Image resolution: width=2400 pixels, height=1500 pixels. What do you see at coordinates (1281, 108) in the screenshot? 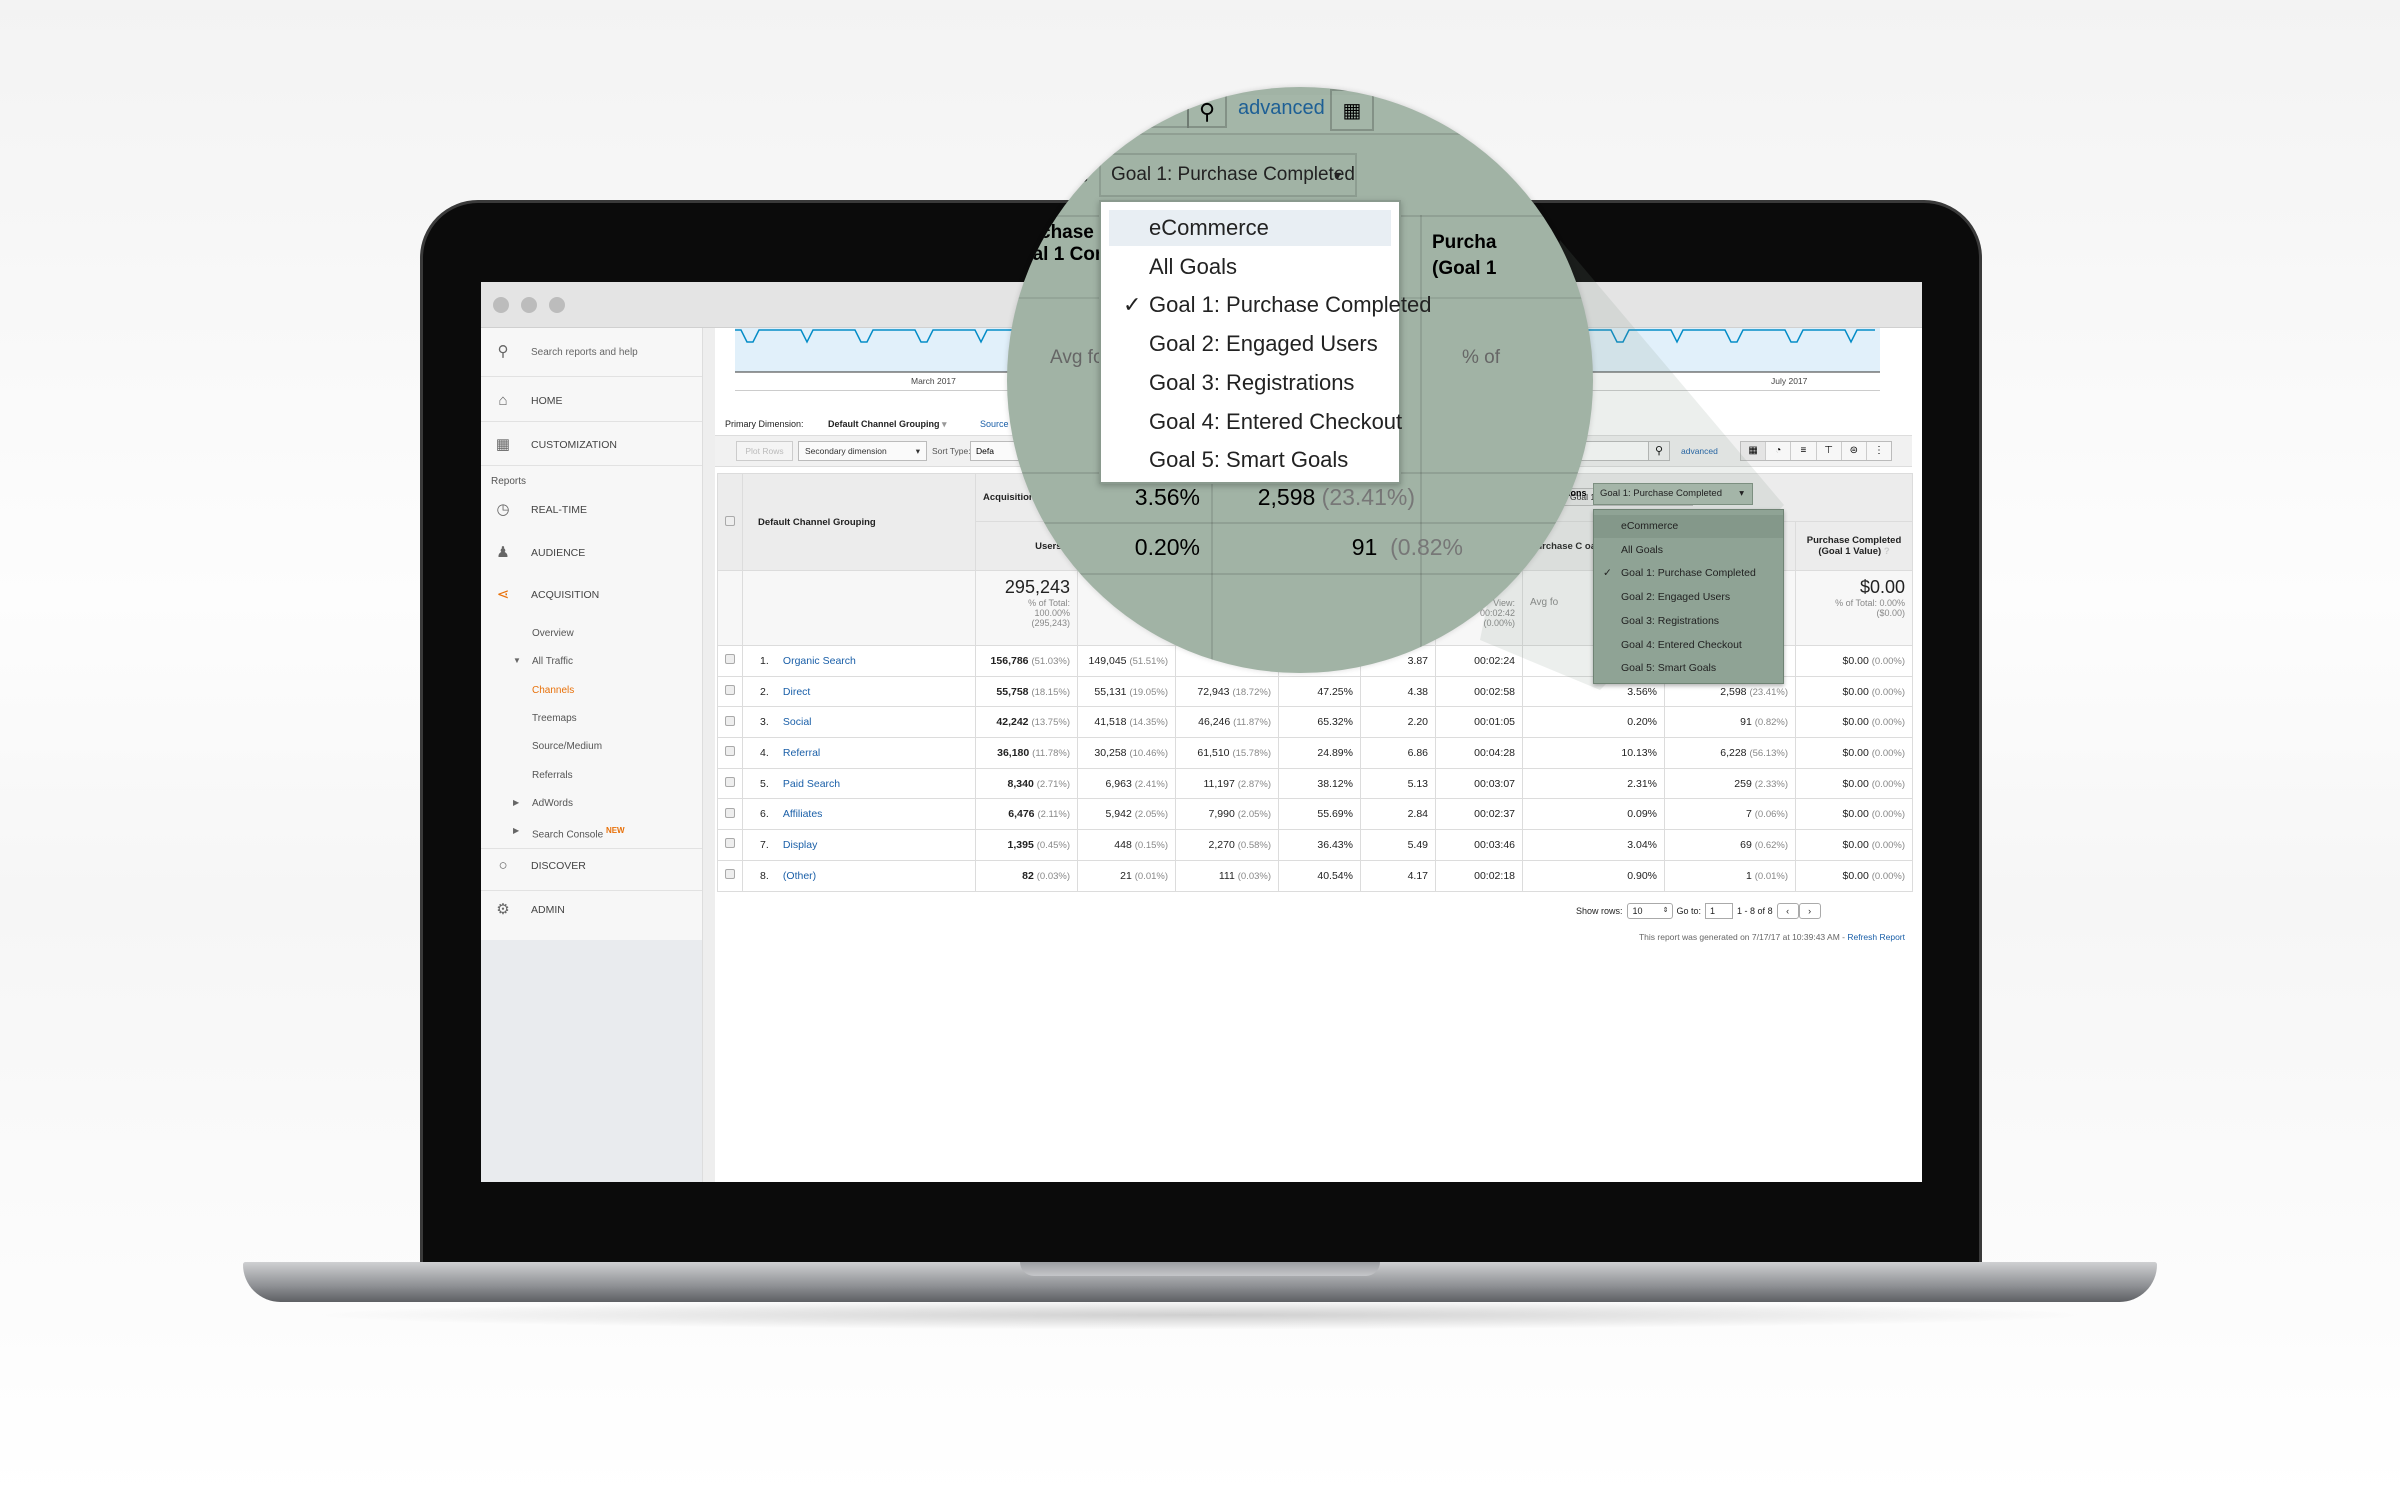
I see `magnified-advanced-link: advanced` at bounding box center [1281, 108].